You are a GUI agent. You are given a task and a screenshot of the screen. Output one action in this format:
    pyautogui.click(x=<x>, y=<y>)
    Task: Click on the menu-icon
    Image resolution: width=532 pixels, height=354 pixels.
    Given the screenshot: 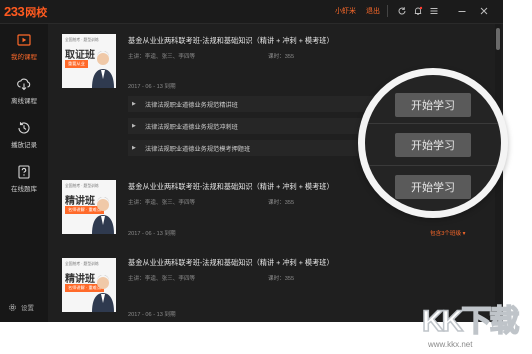 What is the action you would take?
    pyautogui.click(x=434, y=11)
    